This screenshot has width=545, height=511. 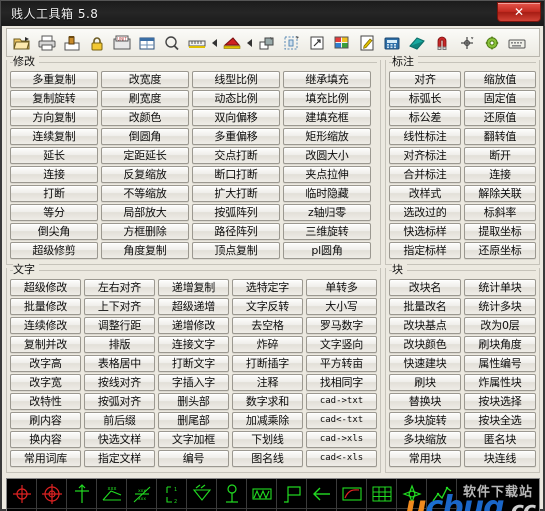 I want to click on btn-text-8-3: 下划线, so click(x=267, y=439).